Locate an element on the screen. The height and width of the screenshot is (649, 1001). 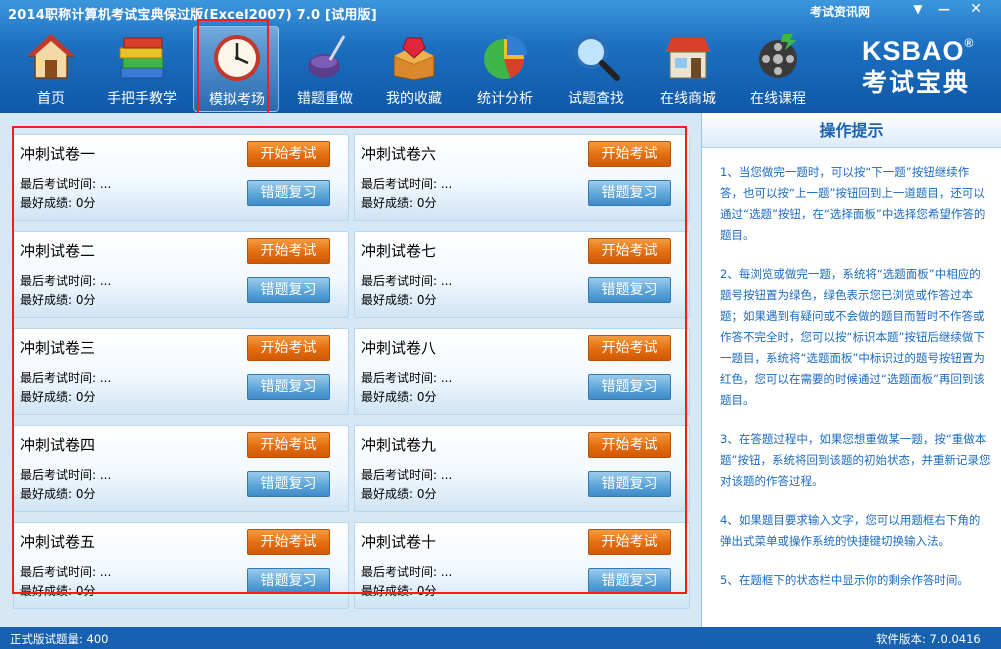
toolbar-label: 统计分析 is located at coordinates (505, 99).